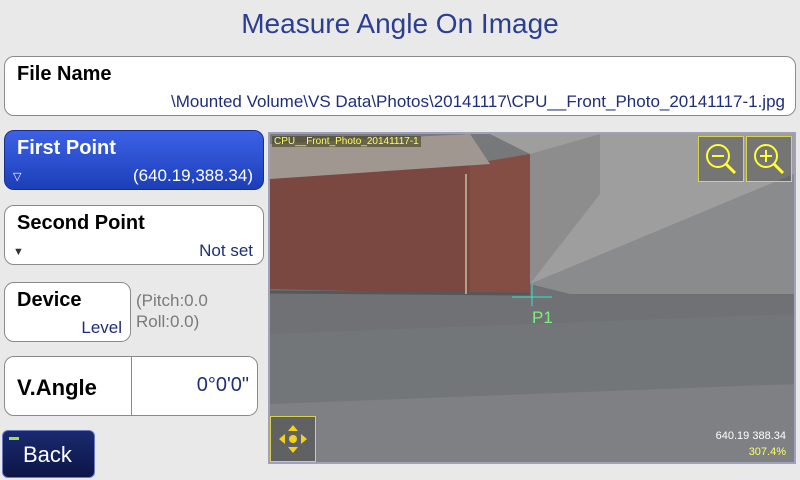 The height and width of the screenshot is (480, 800). I want to click on back-button: Back, so click(48, 454).